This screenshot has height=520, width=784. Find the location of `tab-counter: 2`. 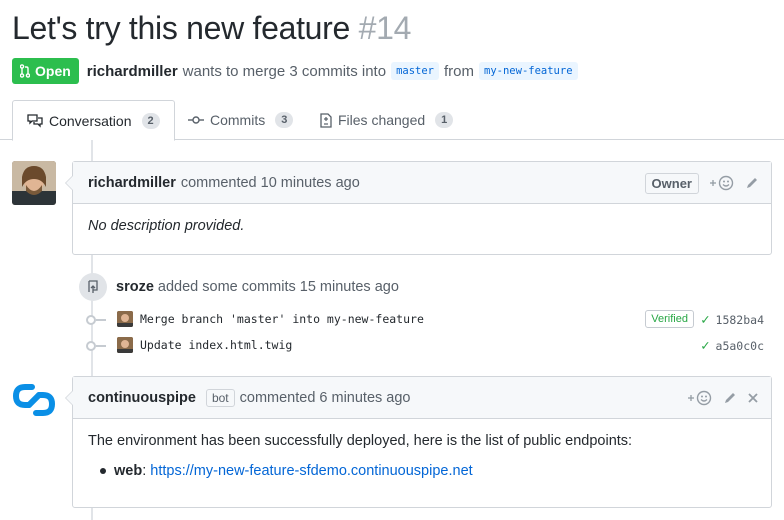

tab-counter: 2 is located at coordinates (150, 120).